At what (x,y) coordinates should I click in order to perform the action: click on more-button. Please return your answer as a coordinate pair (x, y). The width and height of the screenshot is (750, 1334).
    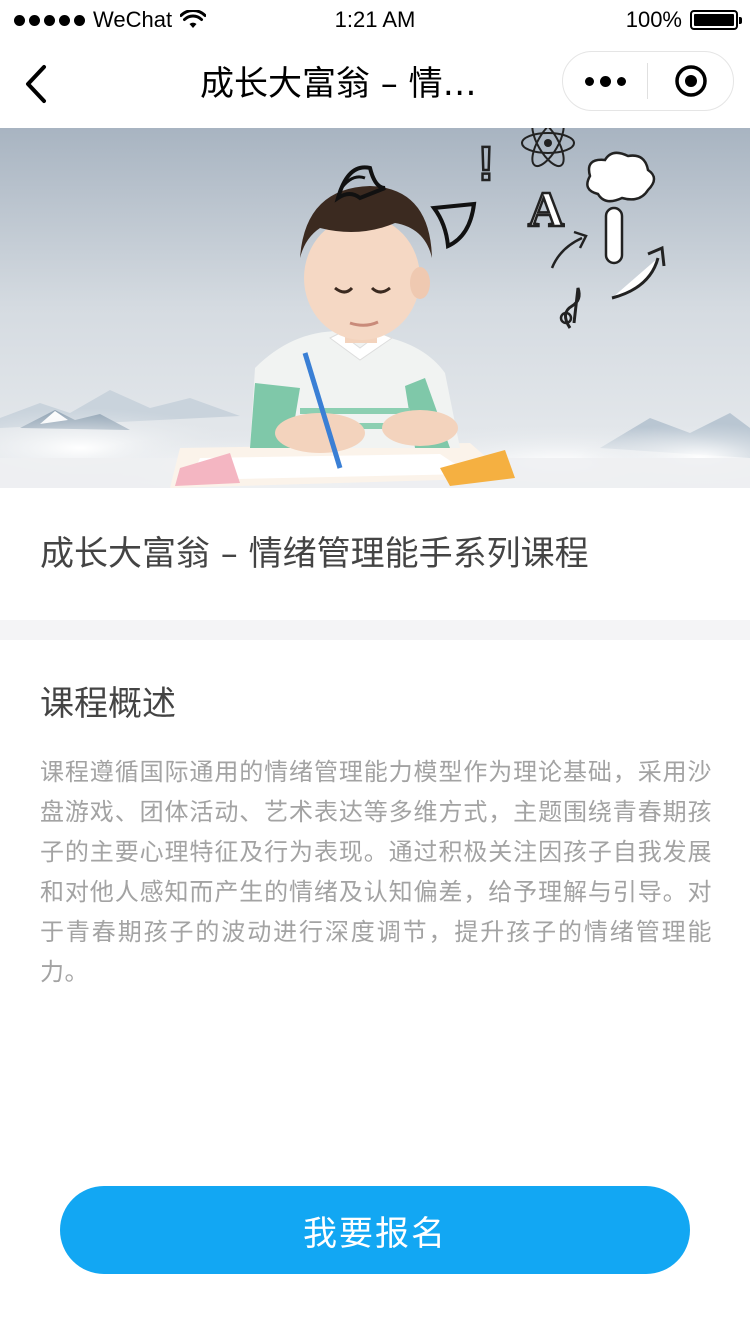
    Looking at the image, I should click on (605, 81).